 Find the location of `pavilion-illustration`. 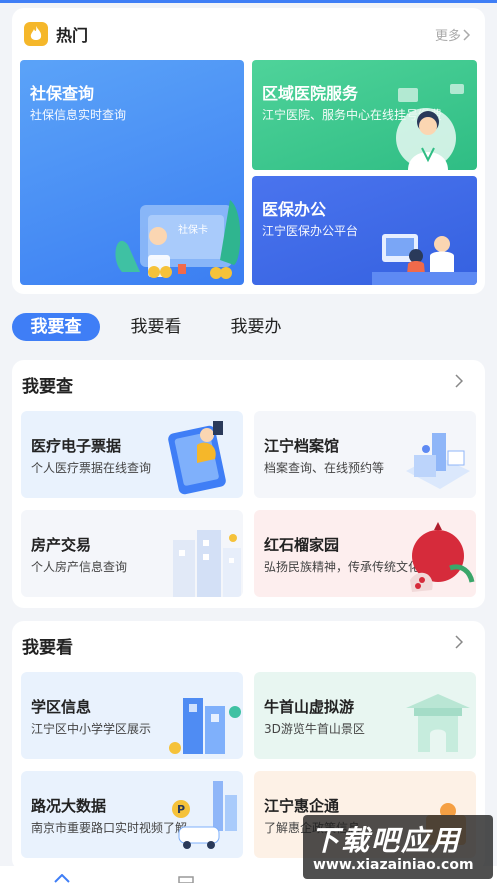

pavilion-illustration is located at coordinates (438, 723).